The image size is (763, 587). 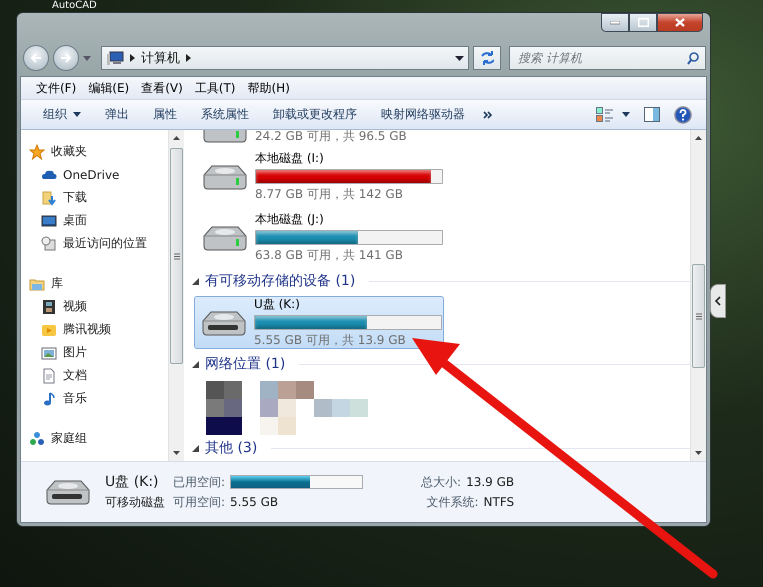 What do you see at coordinates (225, 114) in the screenshot?
I see `toolbar-button: 系统属性` at bounding box center [225, 114].